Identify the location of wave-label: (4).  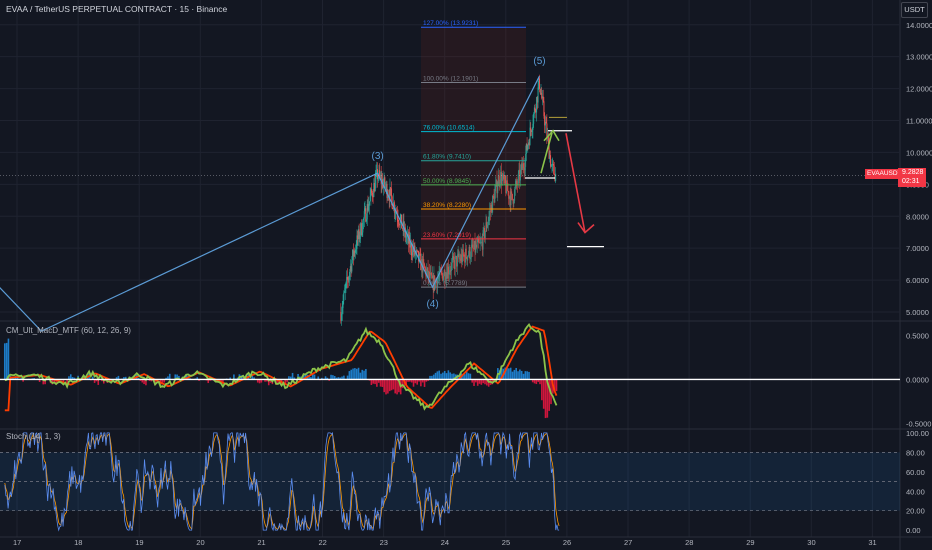
(432, 304).